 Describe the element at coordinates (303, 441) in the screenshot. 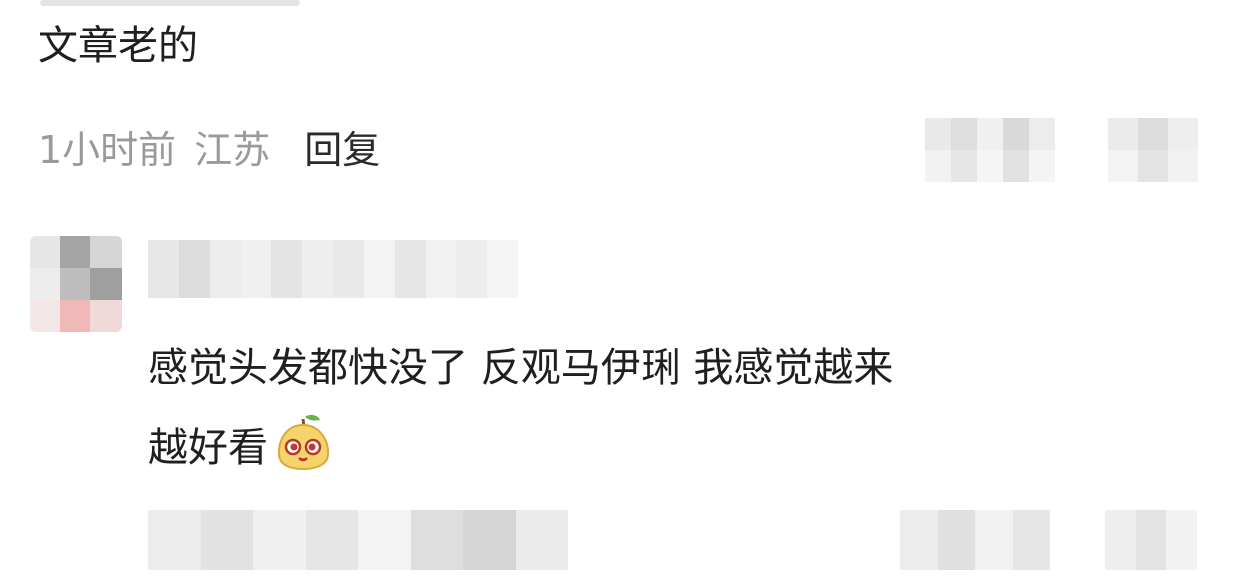

I see `pear-face-emoji-icon` at that location.